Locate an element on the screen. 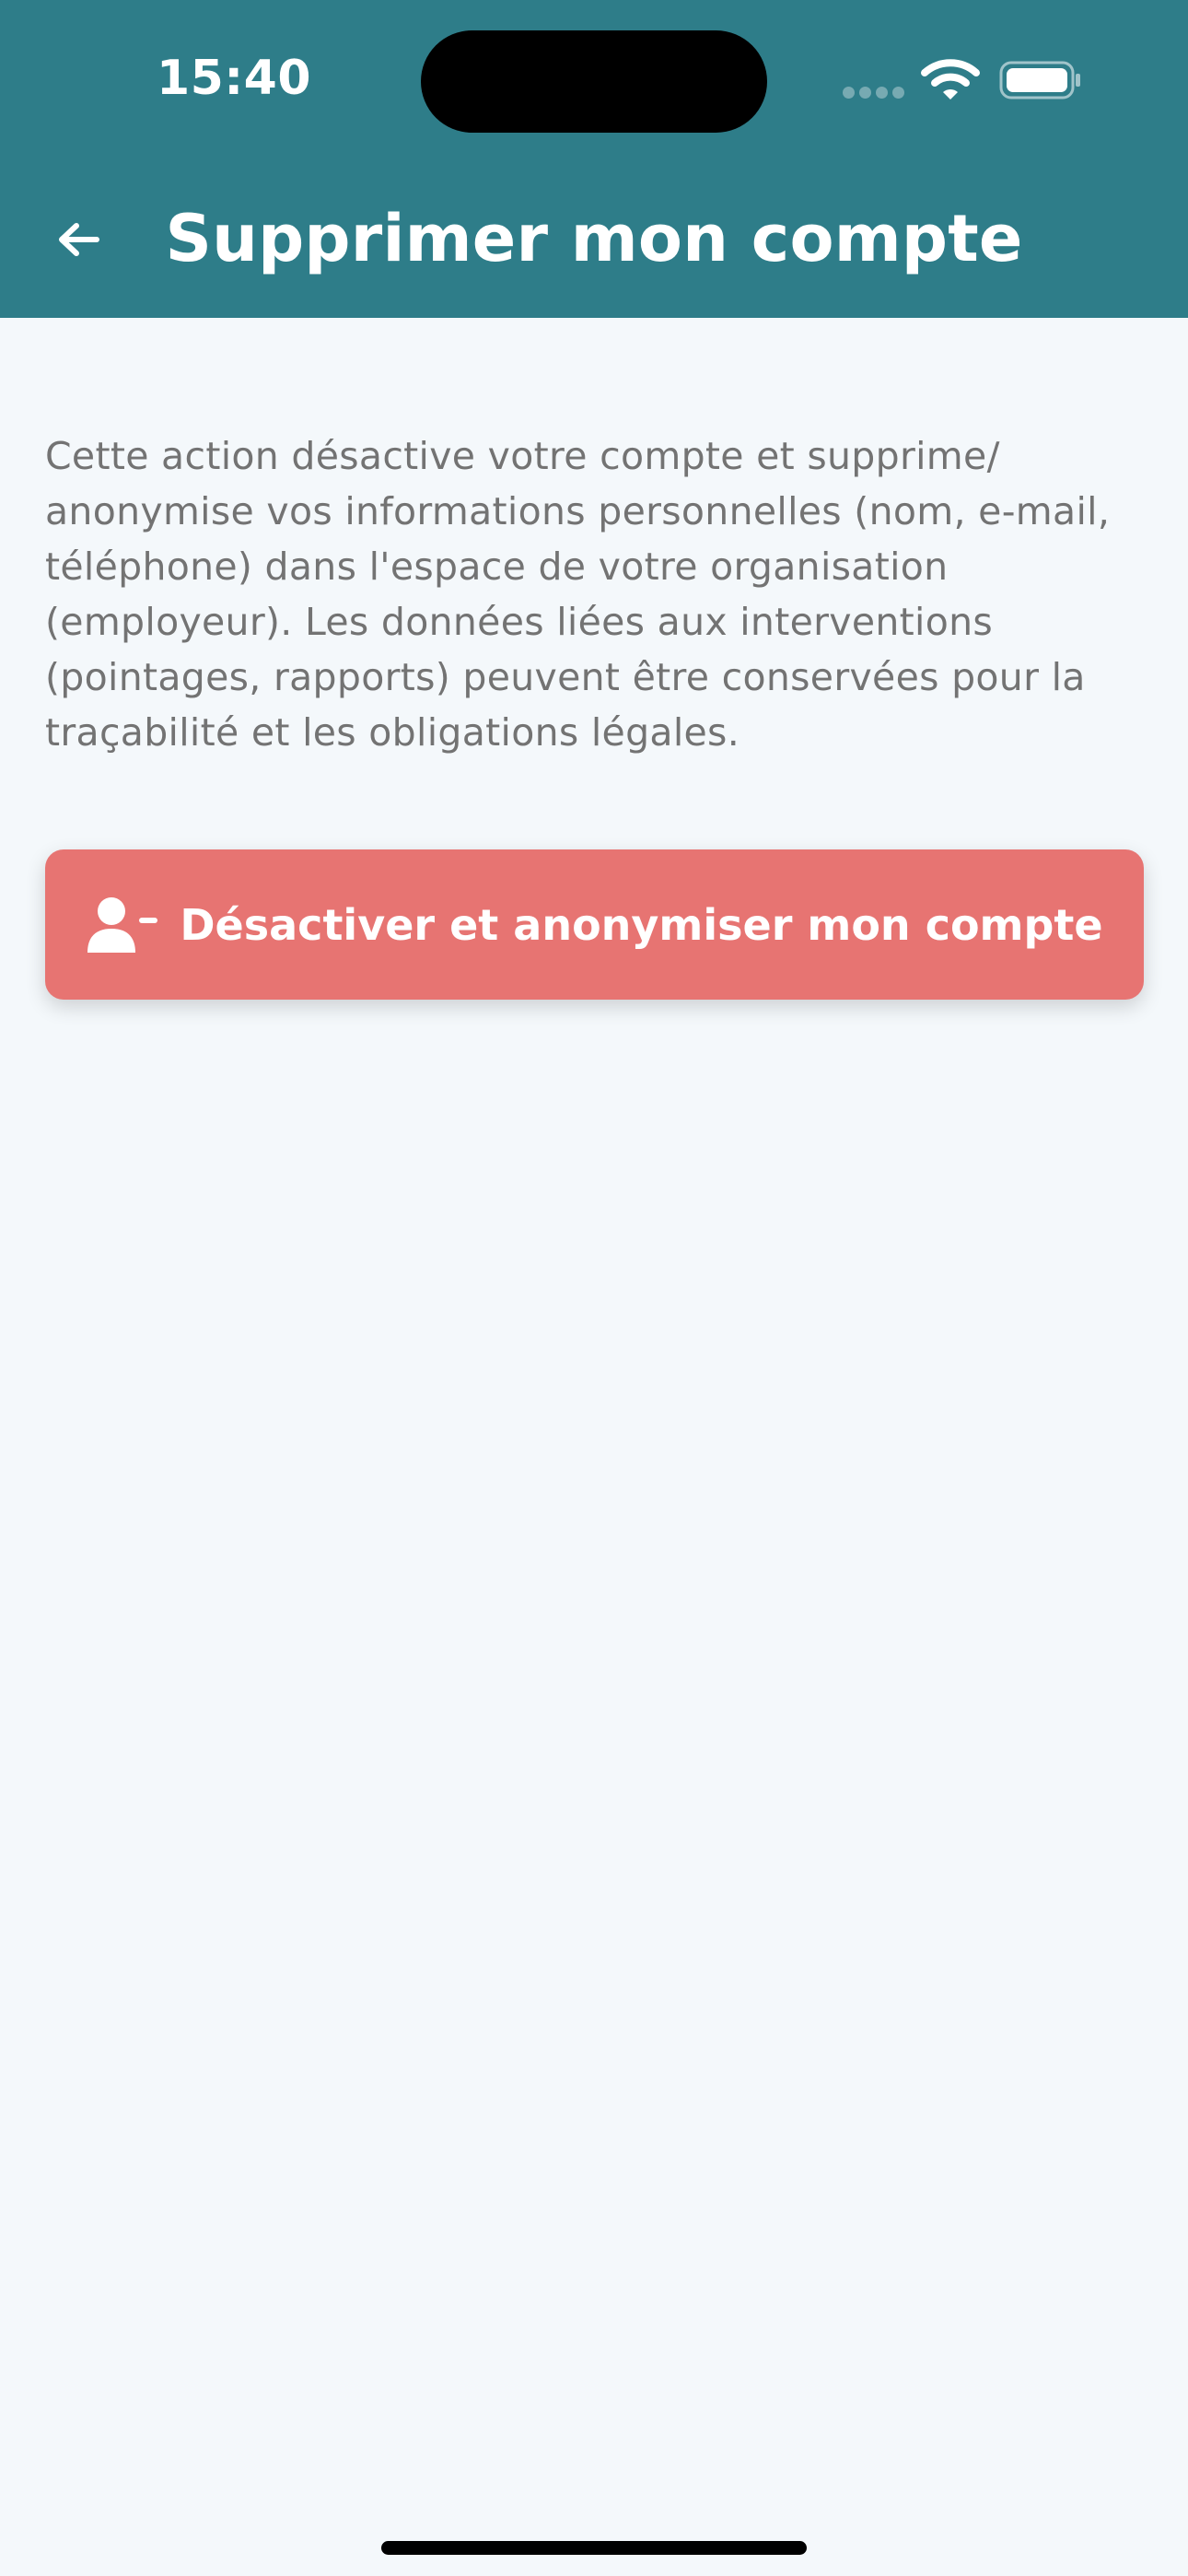  battery-icon is located at coordinates (1040, 80).